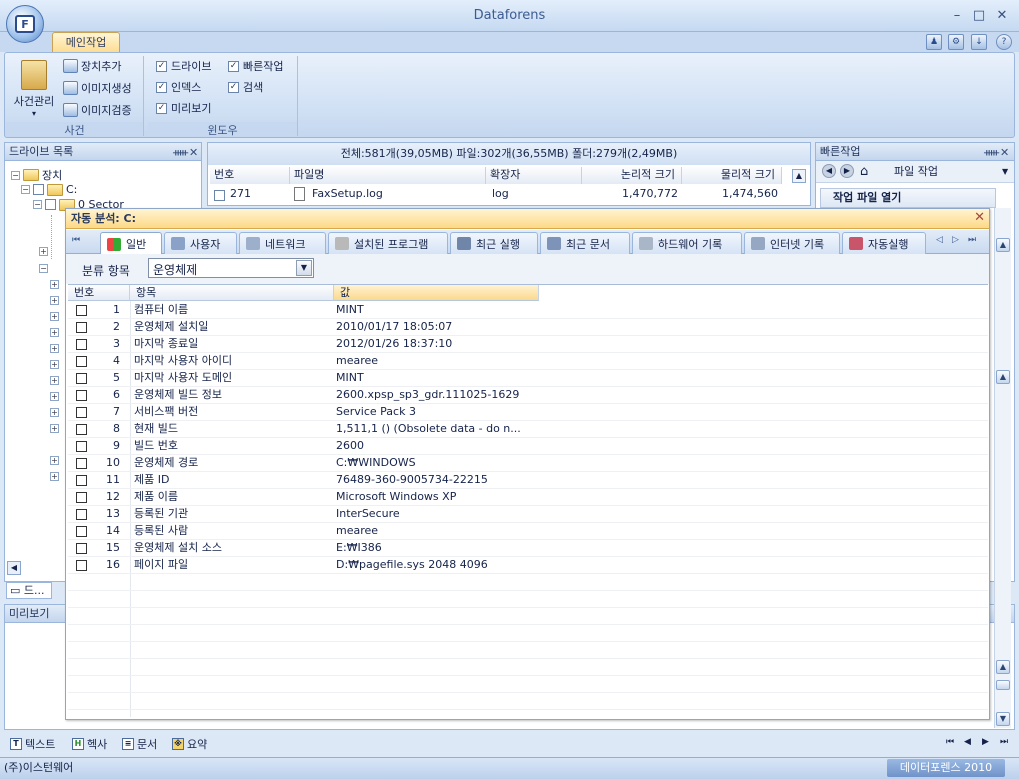 This screenshot has width=1019, height=779. Describe the element at coordinates (534, 175) in the screenshot. I see `column-extension: 확장자` at that location.